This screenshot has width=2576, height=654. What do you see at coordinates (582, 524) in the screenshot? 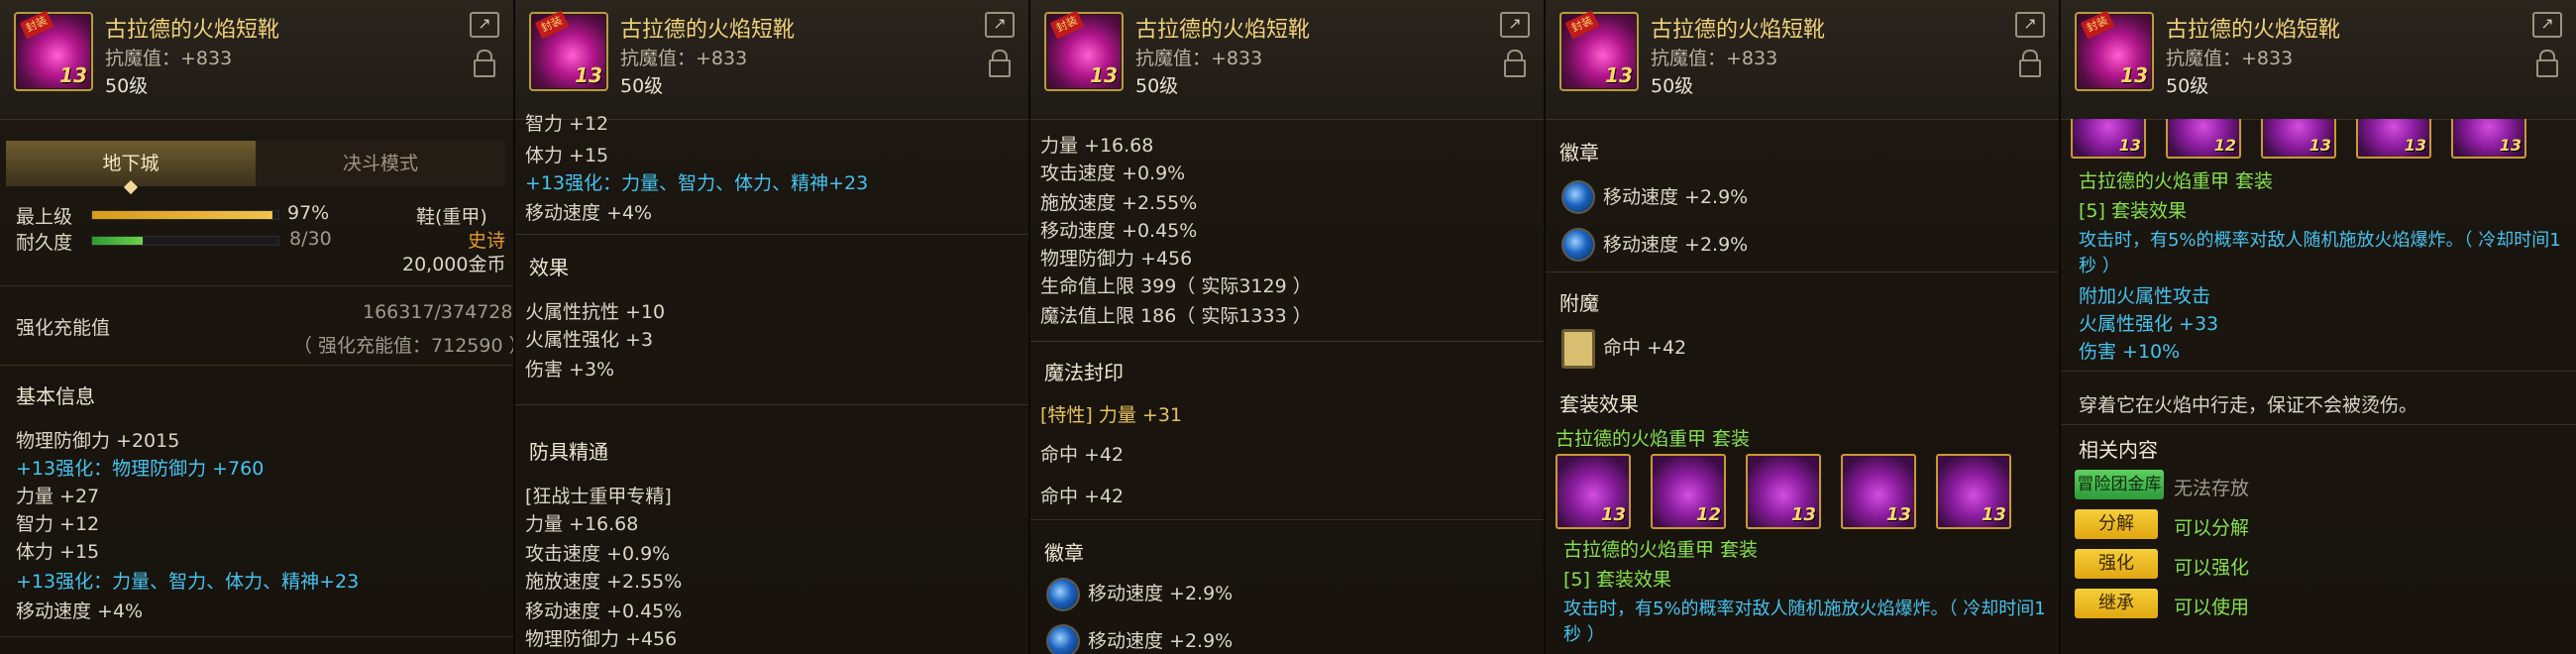
I see `mastery-line: 力量 +16.68` at bounding box center [582, 524].